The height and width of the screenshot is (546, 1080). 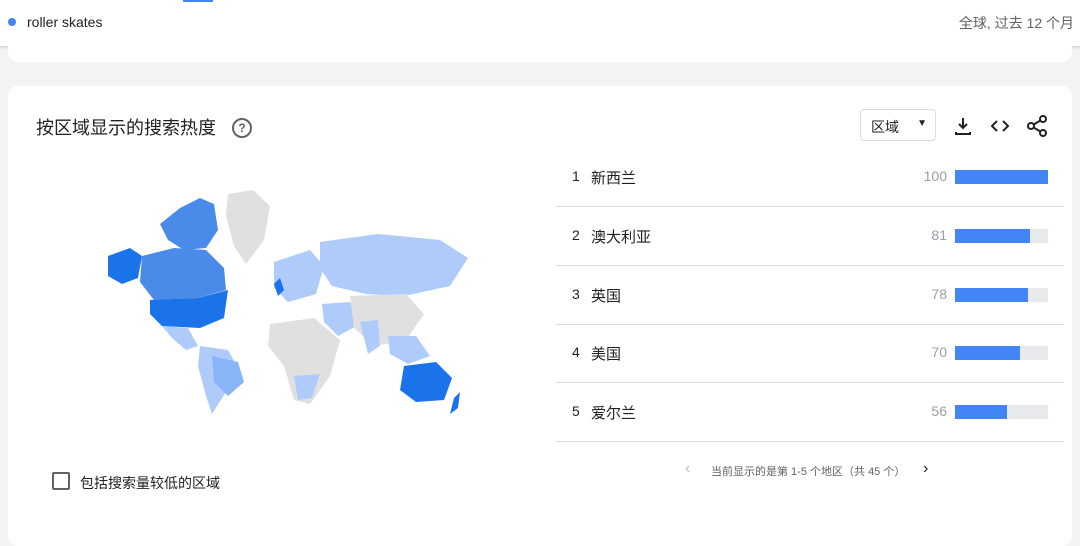 I want to click on region-value: 81, so click(x=939, y=235).